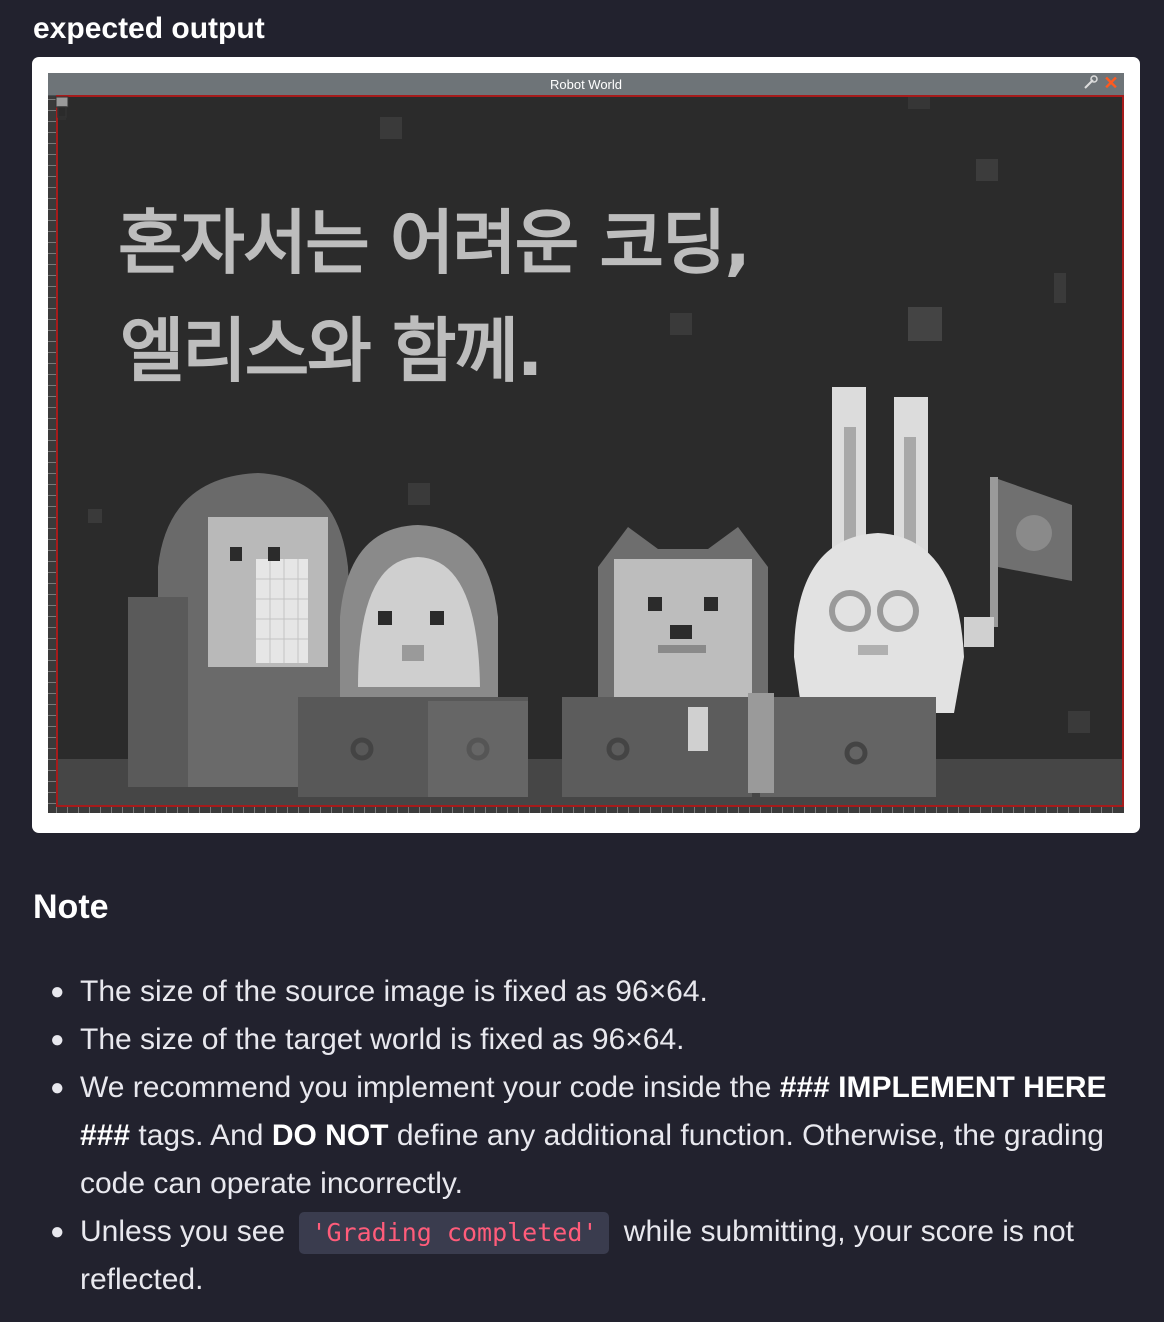  Describe the element at coordinates (1090, 83) in the screenshot. I see `wrench-icon` at that location.